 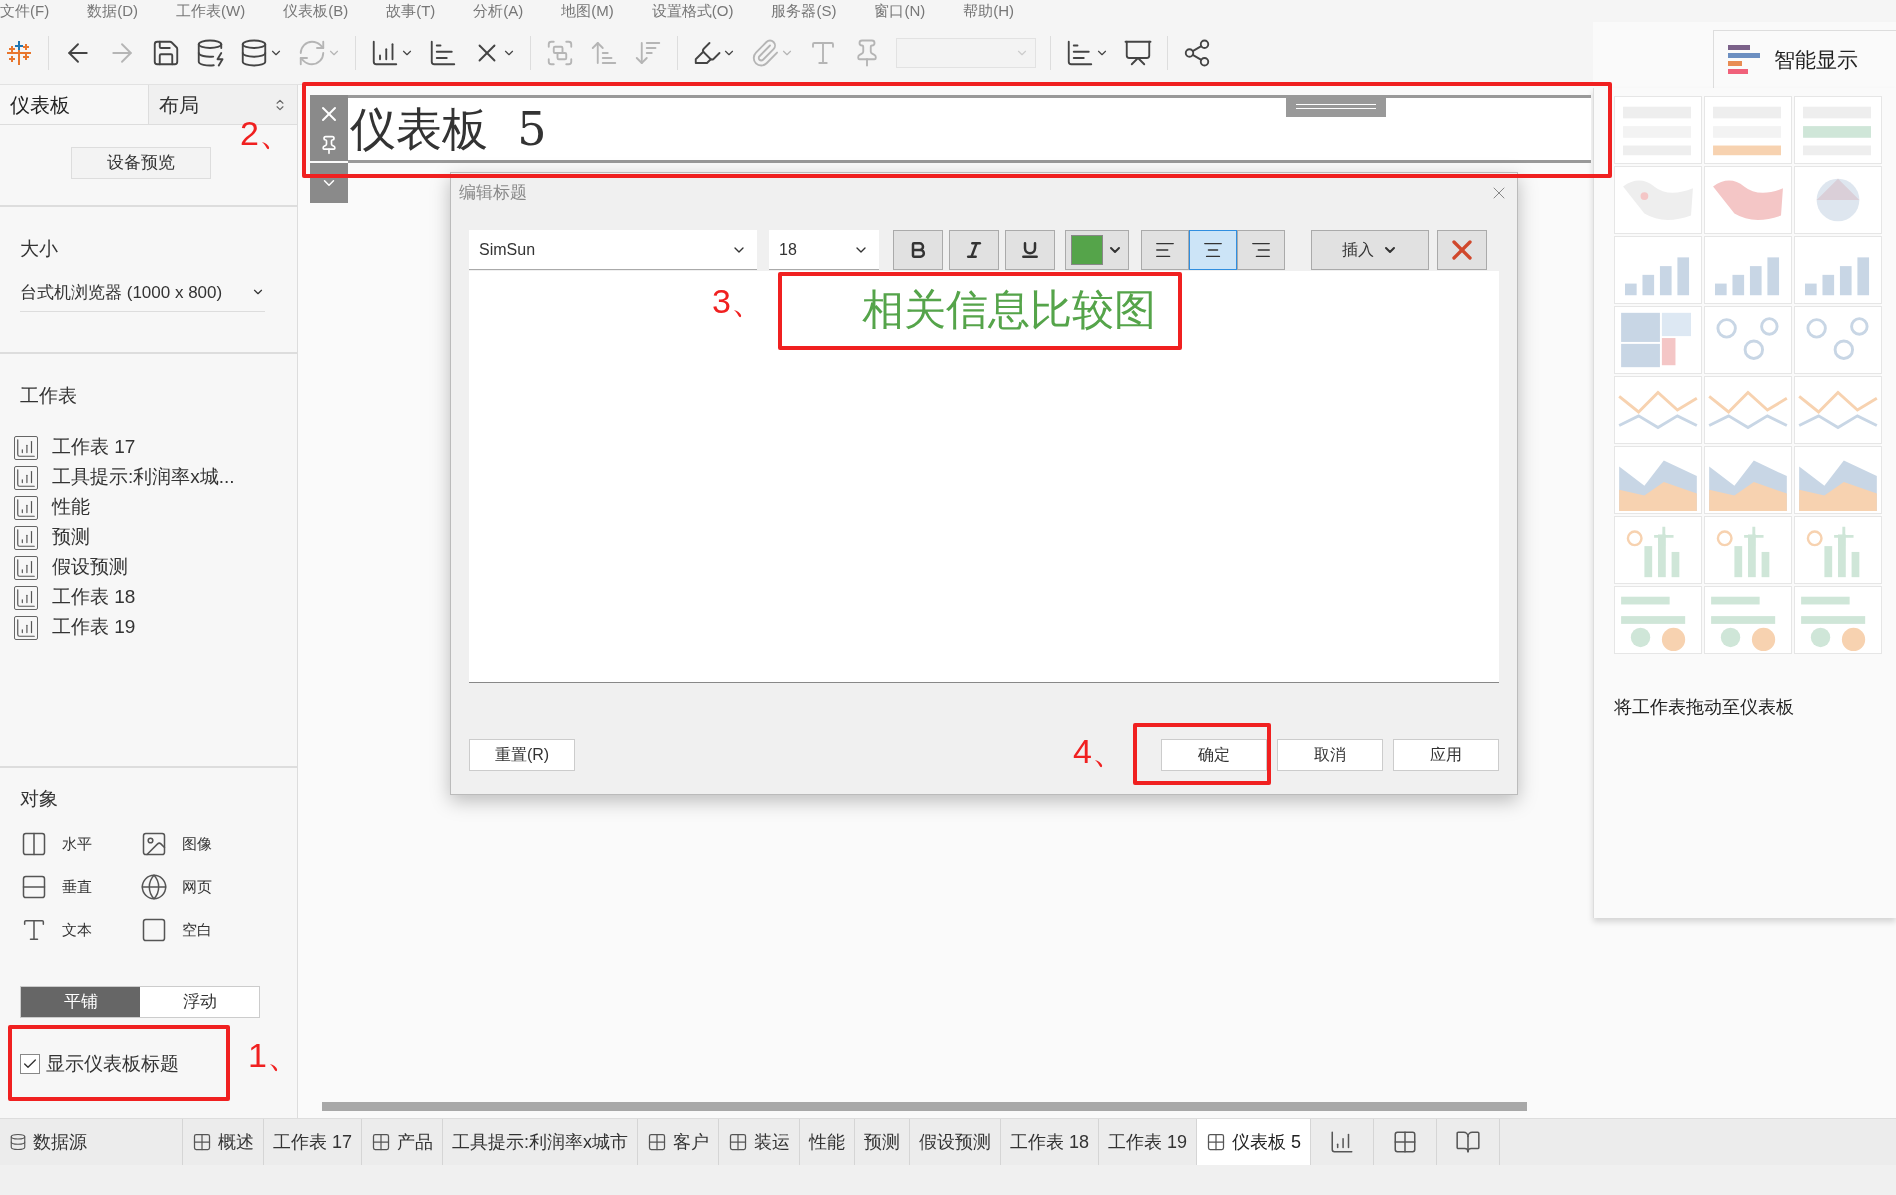 I want to click on object-item: 文本, so click(x=80, y=930).